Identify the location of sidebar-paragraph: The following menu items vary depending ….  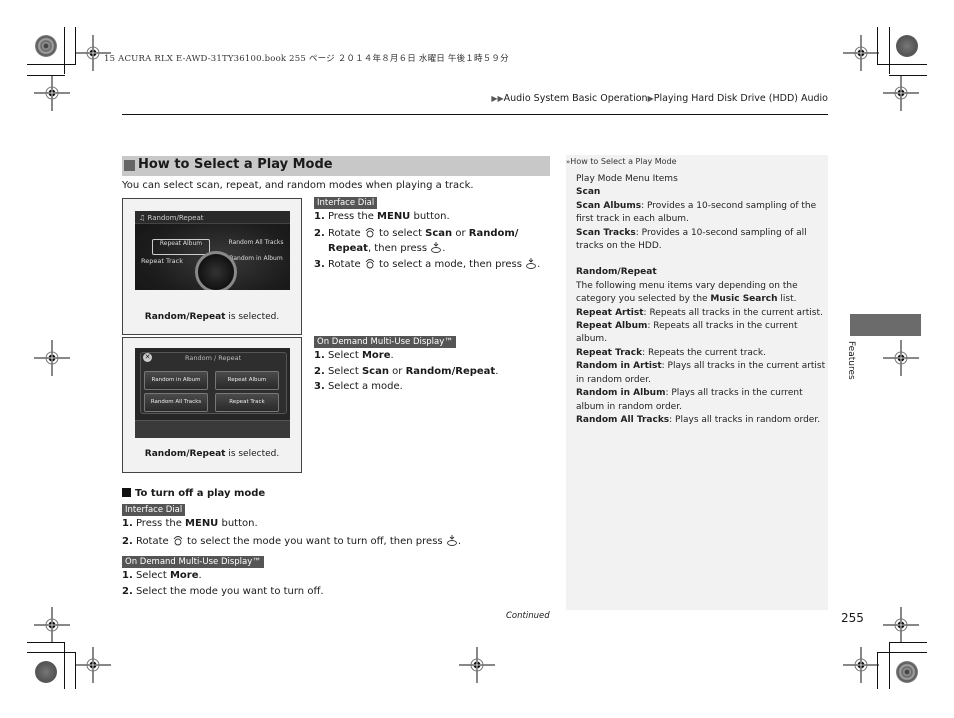
(687, 292).